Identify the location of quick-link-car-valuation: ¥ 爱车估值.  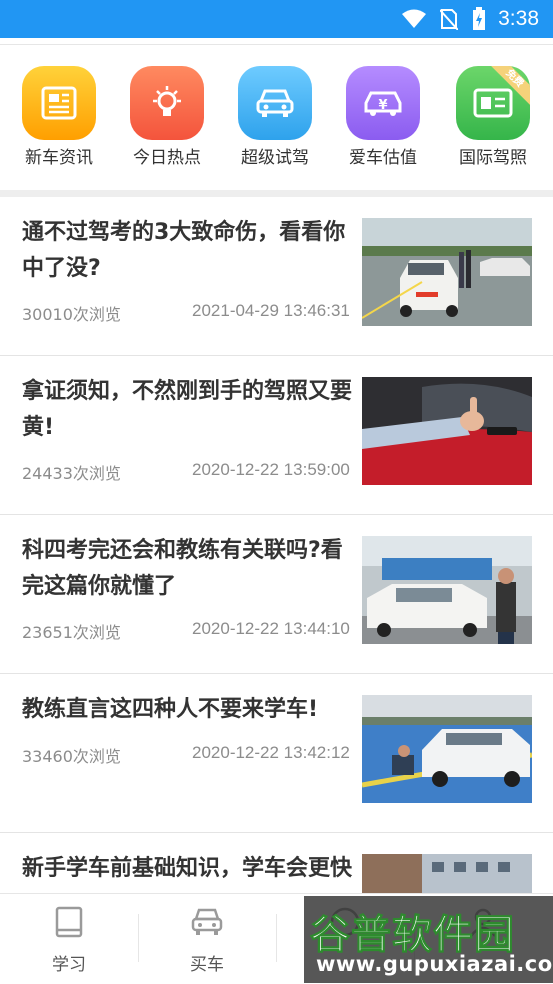
(383, 117).